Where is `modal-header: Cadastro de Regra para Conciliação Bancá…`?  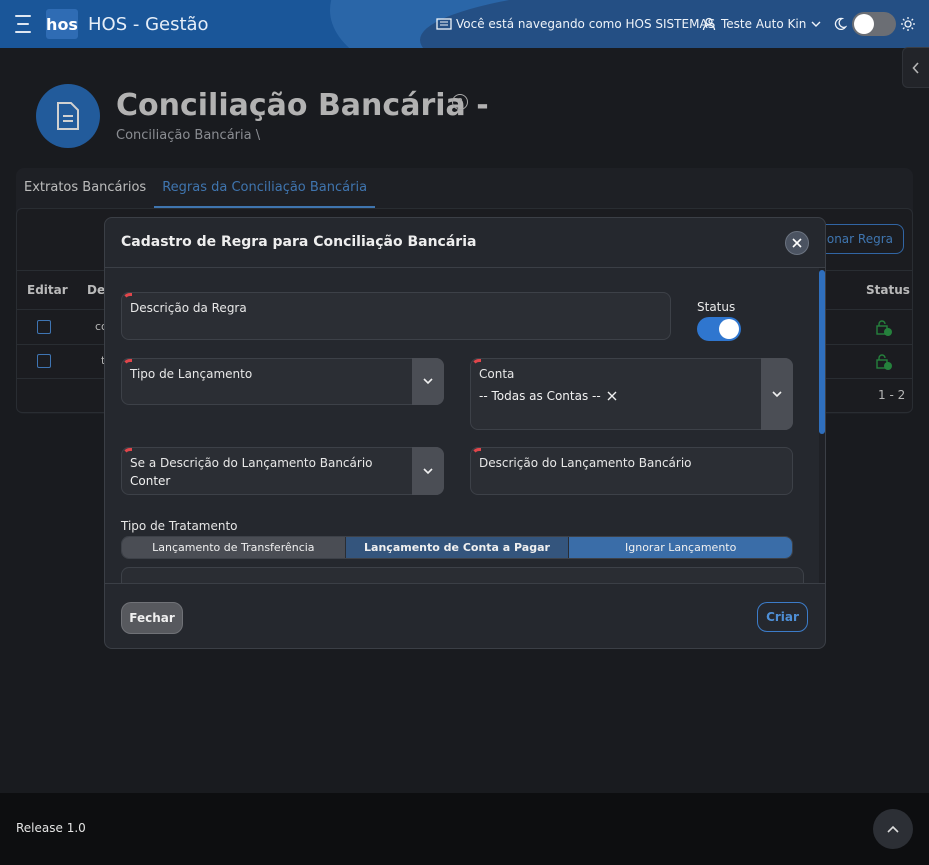
modal-header: Cadastro de Regra para Conciliação Bancá… is located at coordinates (465, 243).